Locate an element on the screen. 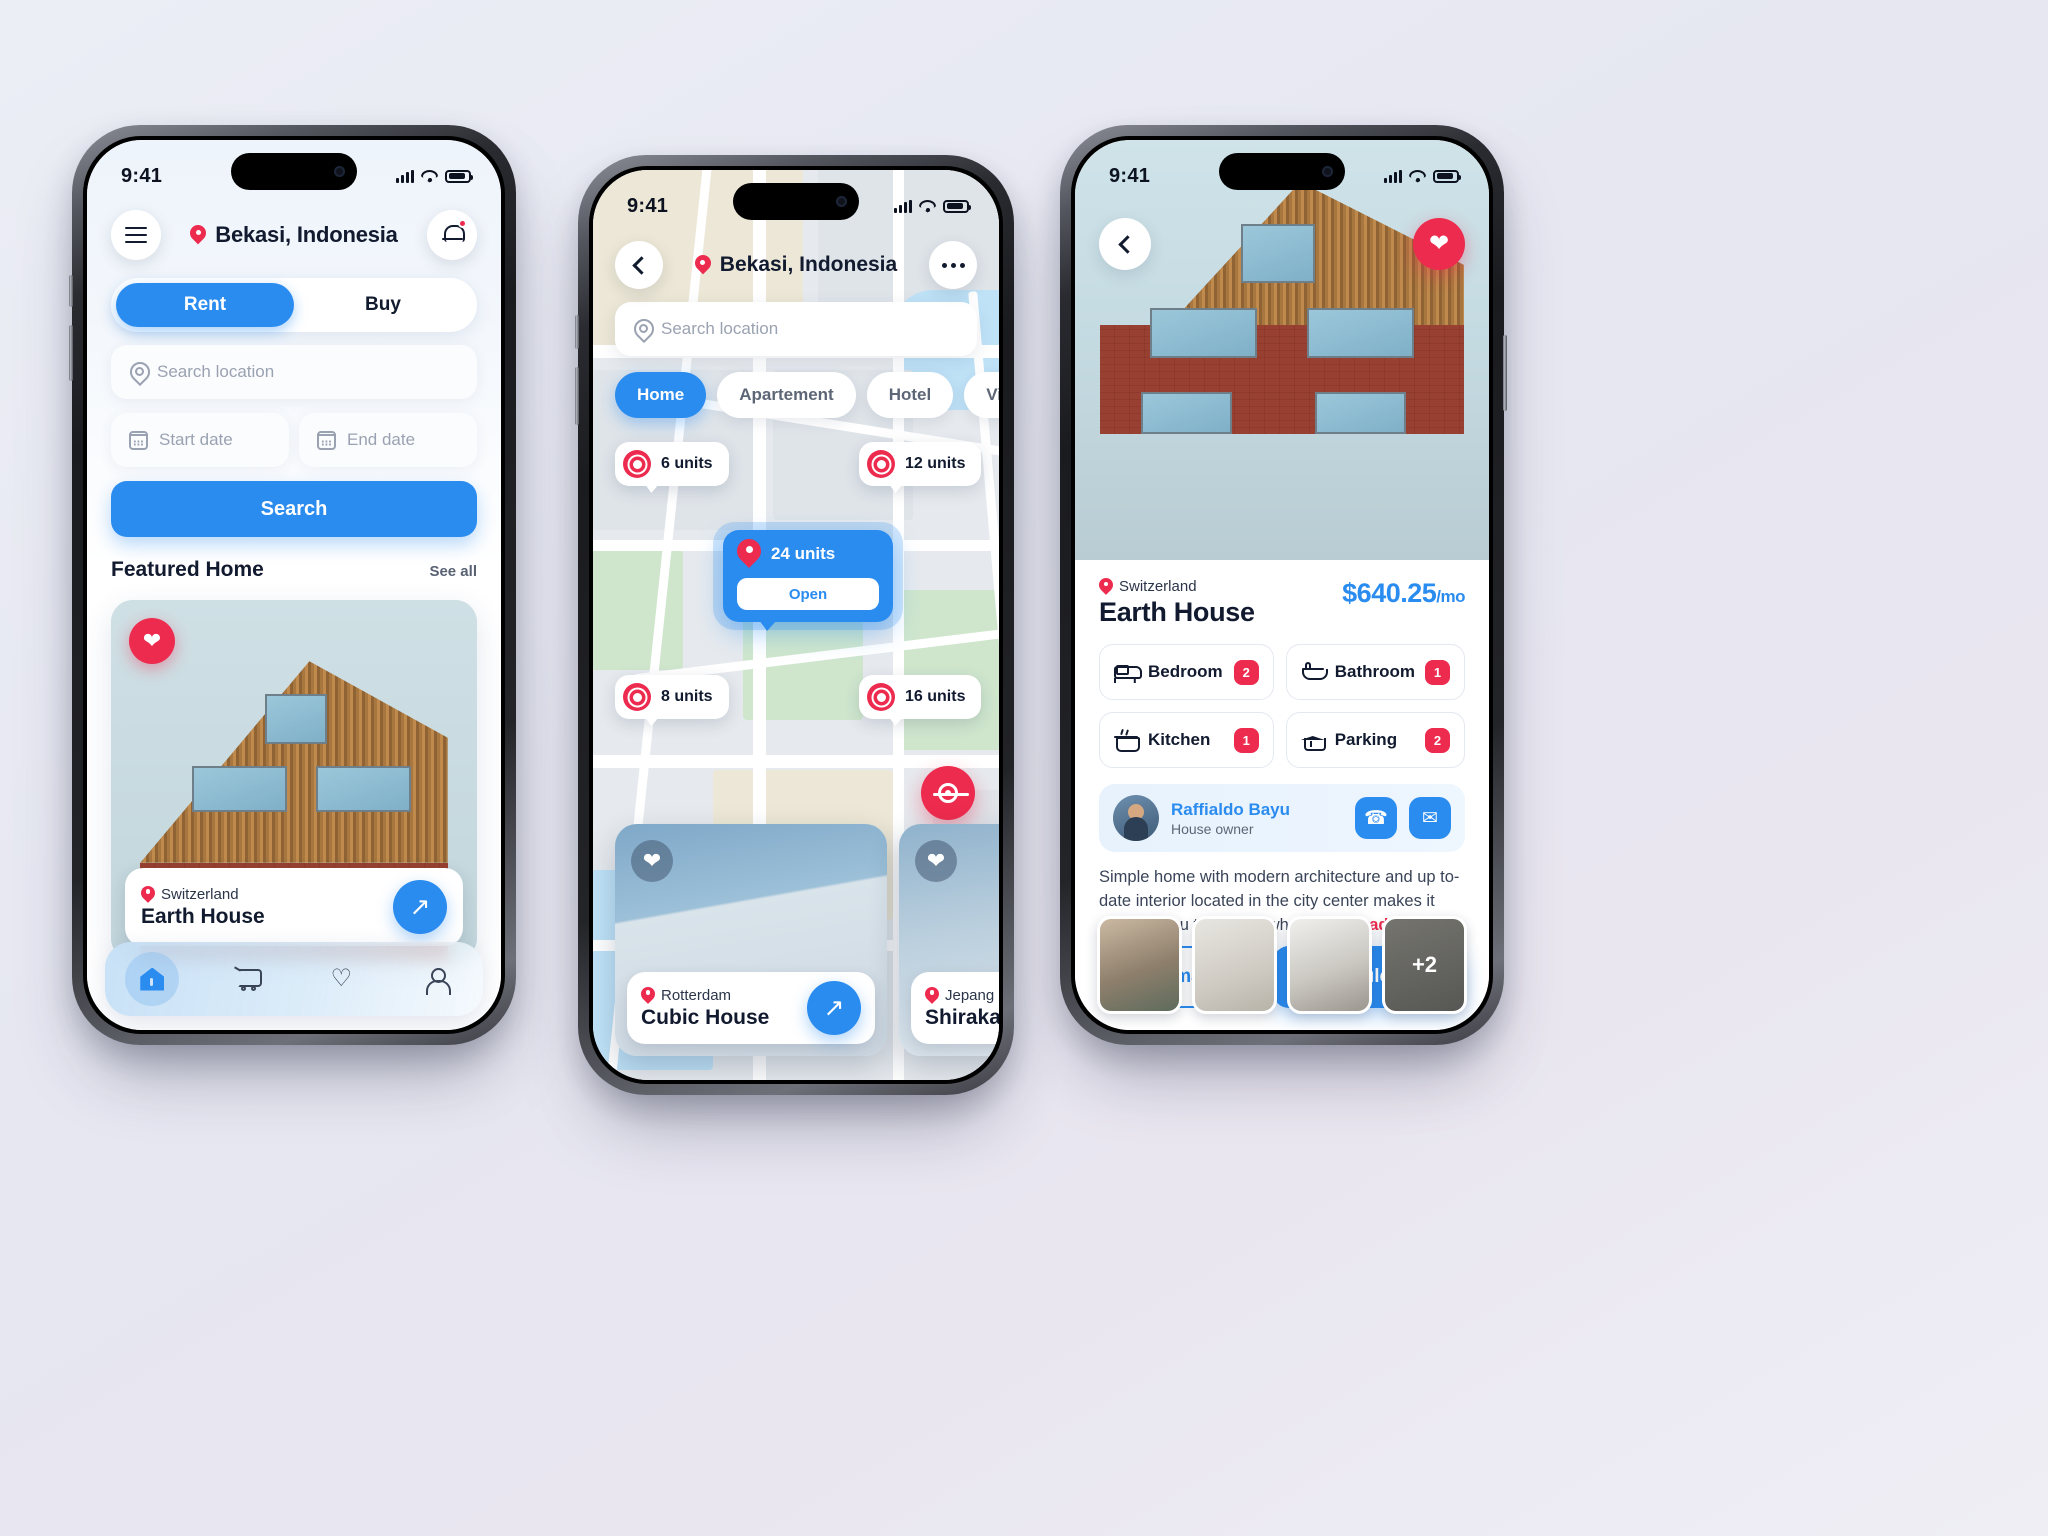 Image resolution: width=2048 pixels, height=1536 pixels. owner-name: Raffialdo Bayu is located at coordinates (1257, 810).